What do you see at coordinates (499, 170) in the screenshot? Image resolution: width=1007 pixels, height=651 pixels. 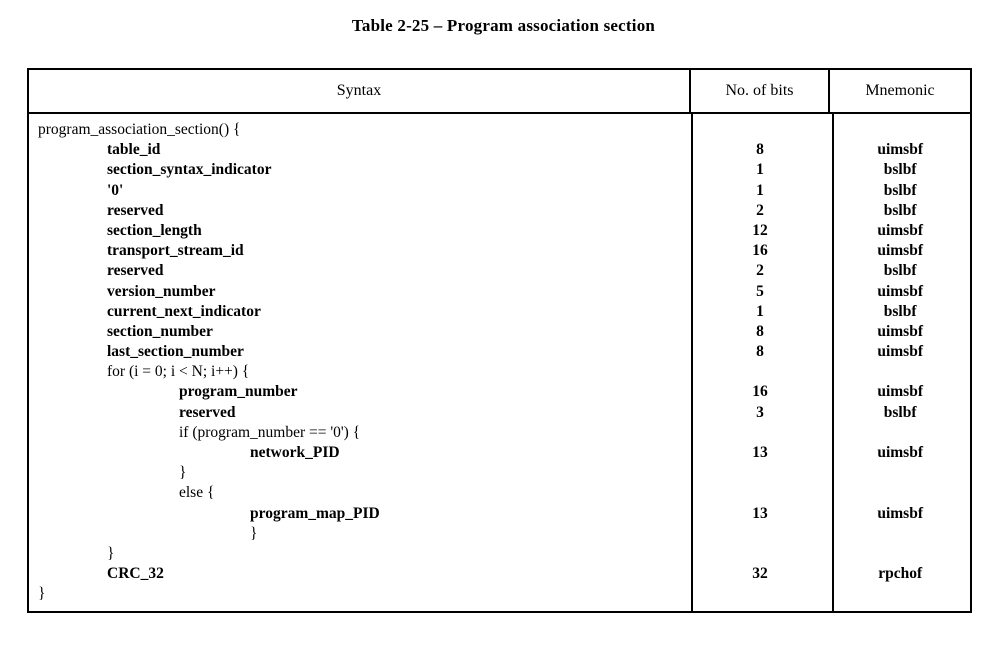 I see `table-row: section_syntax_indicator 1 bslbf` at bounding box center [499, 170].